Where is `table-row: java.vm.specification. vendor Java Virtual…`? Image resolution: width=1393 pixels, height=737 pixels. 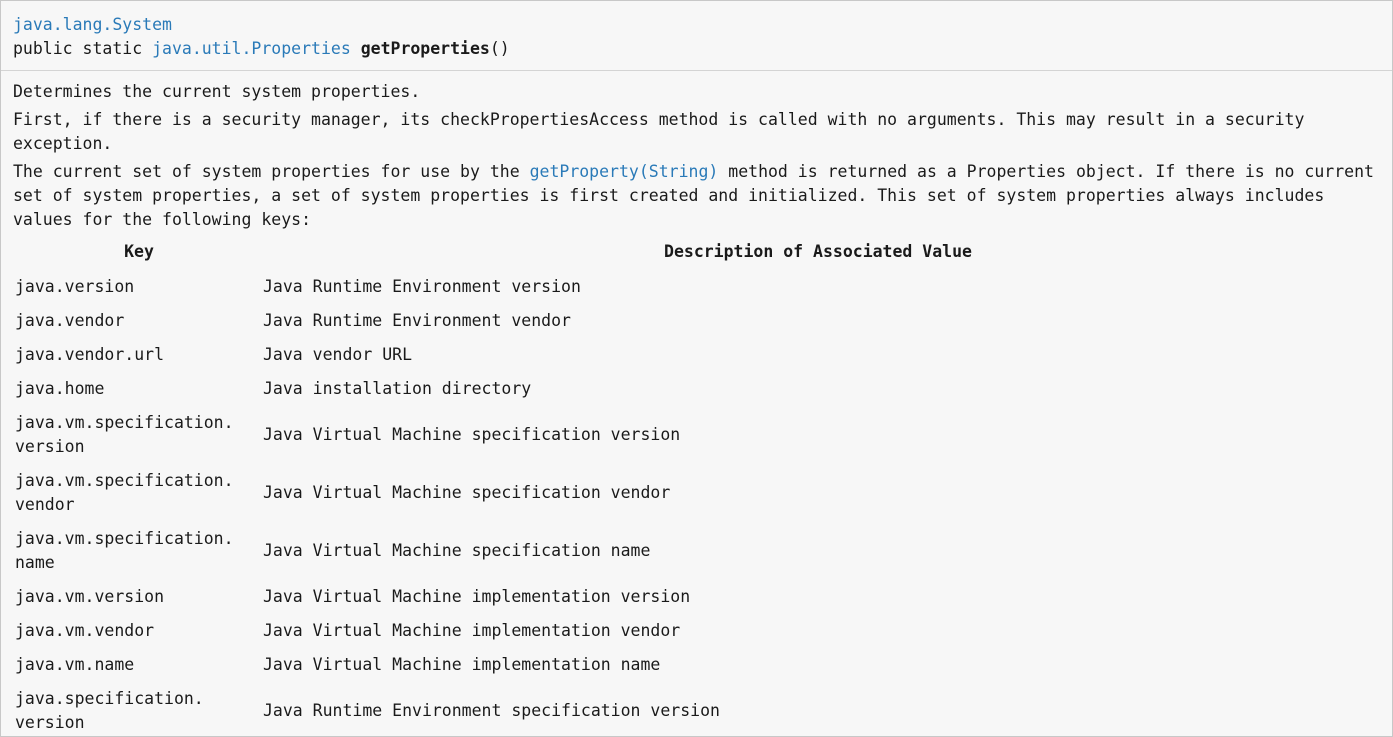 table-row: java.vm.specification. vendor Java Virtual… is located at coordinates (694, 493).